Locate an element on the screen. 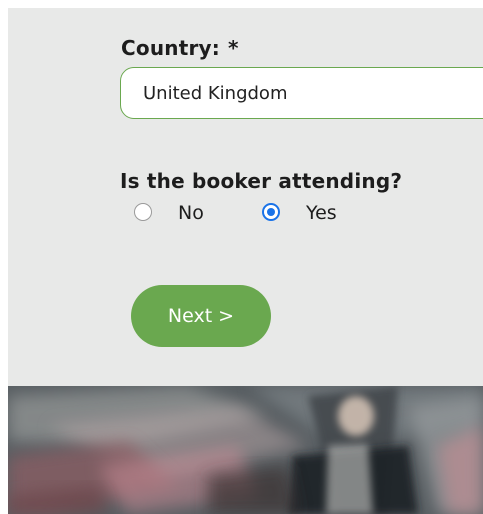 This screenshot has width=483, height=514. booker-attending-label: Is the booker attending? is located at coordinates (261, 181).